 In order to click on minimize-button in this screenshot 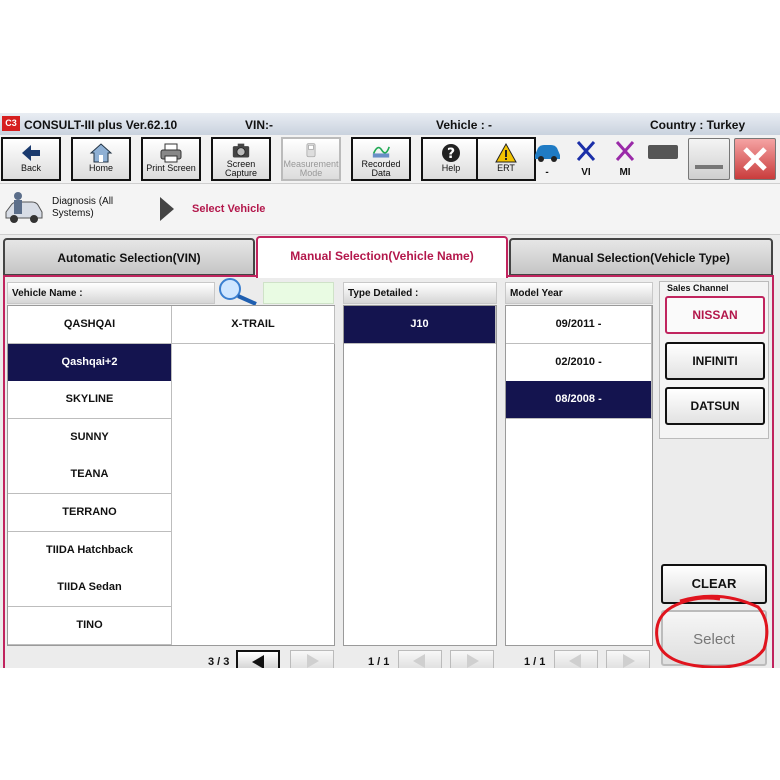, I will do `click(709, 159)`.